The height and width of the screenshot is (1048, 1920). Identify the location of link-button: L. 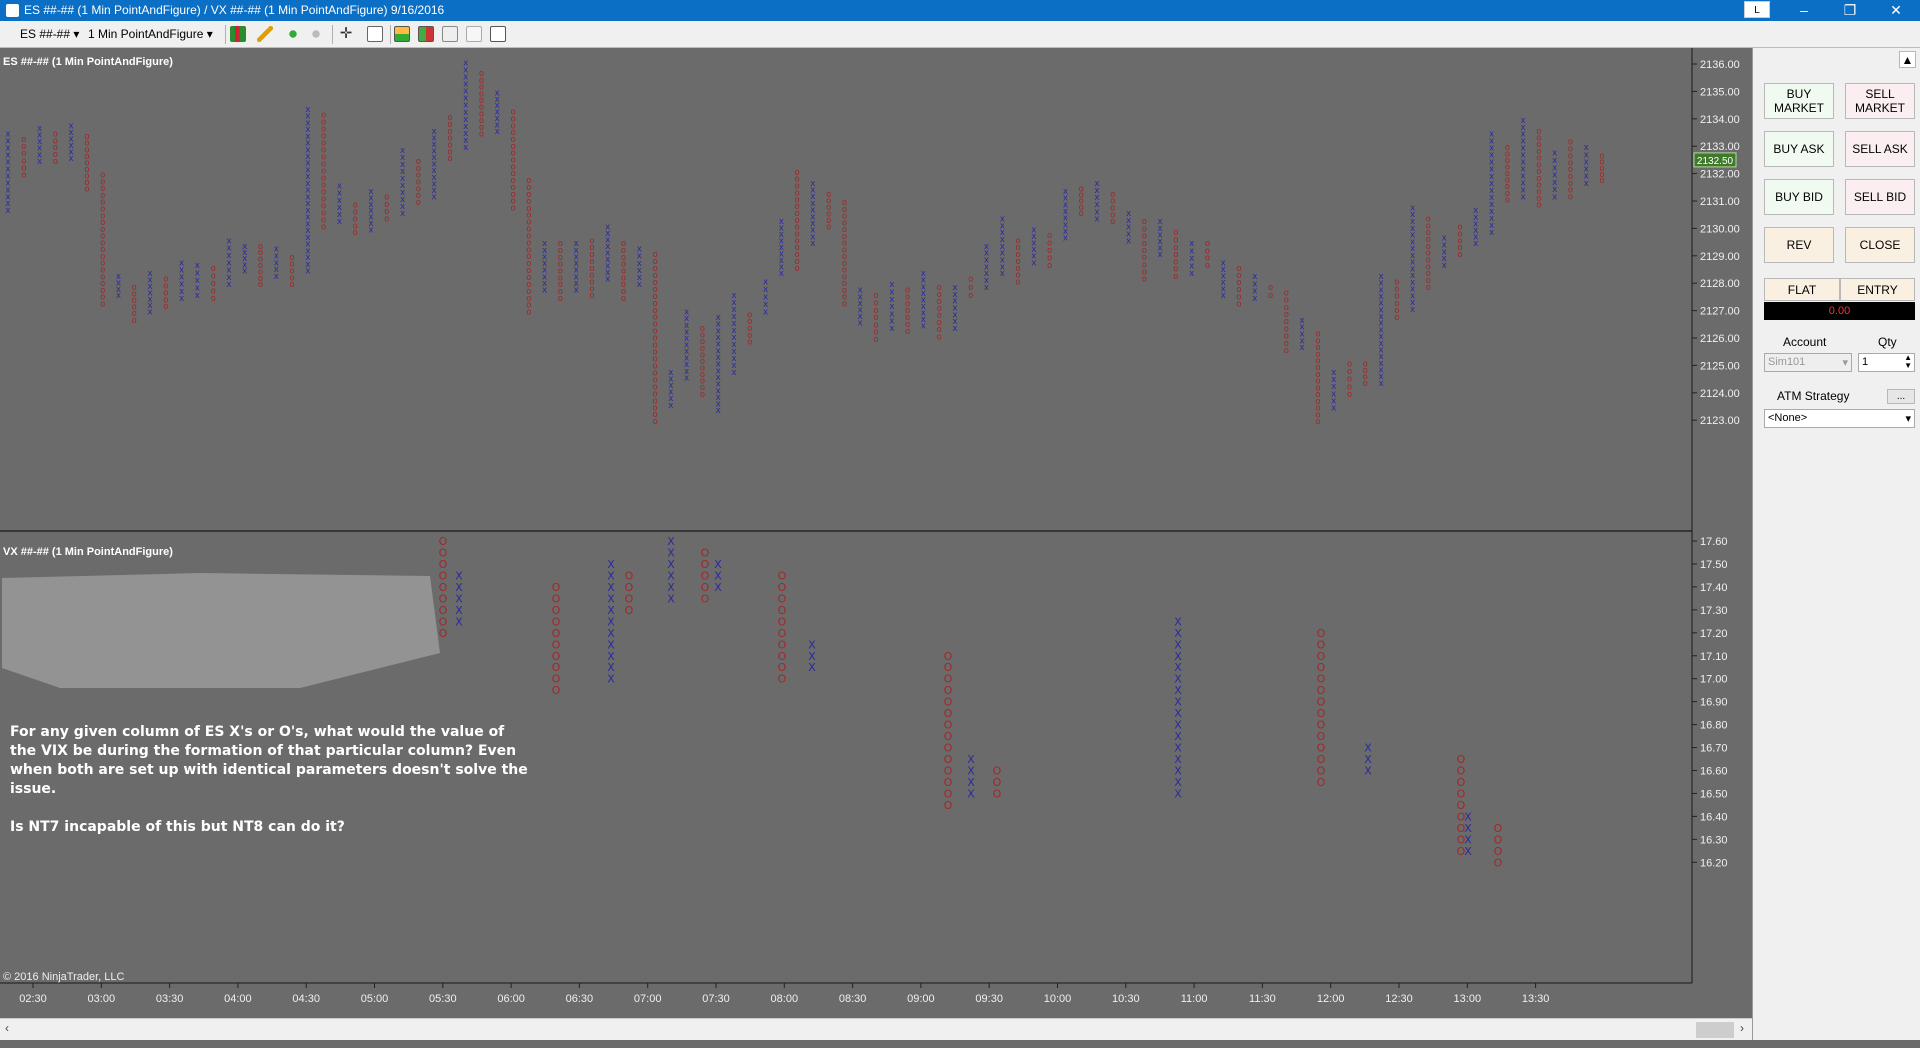
(1757, 9).